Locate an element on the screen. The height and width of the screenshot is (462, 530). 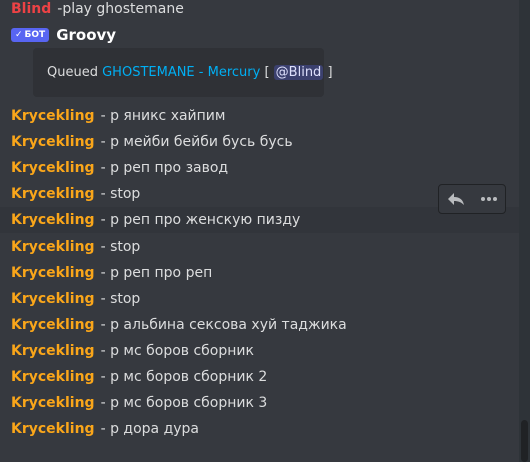
message-row: Krycekling - р мс боров сборник 3 is located at coordinates (260, 403).